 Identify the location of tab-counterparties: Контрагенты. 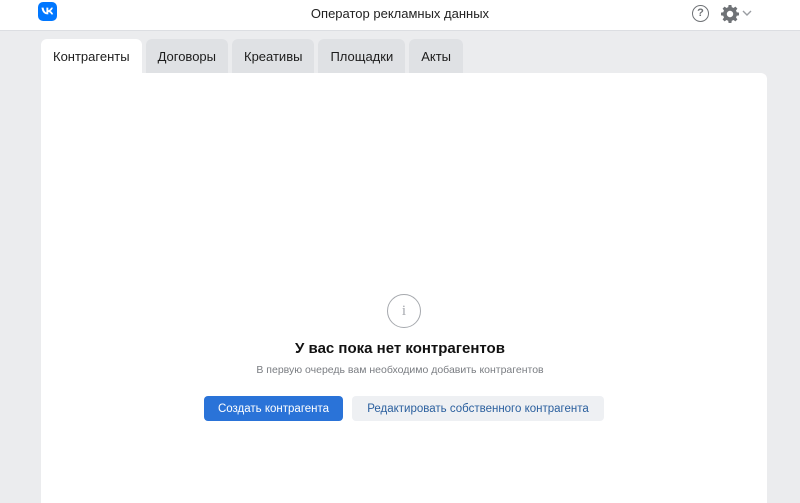
(91, 56).